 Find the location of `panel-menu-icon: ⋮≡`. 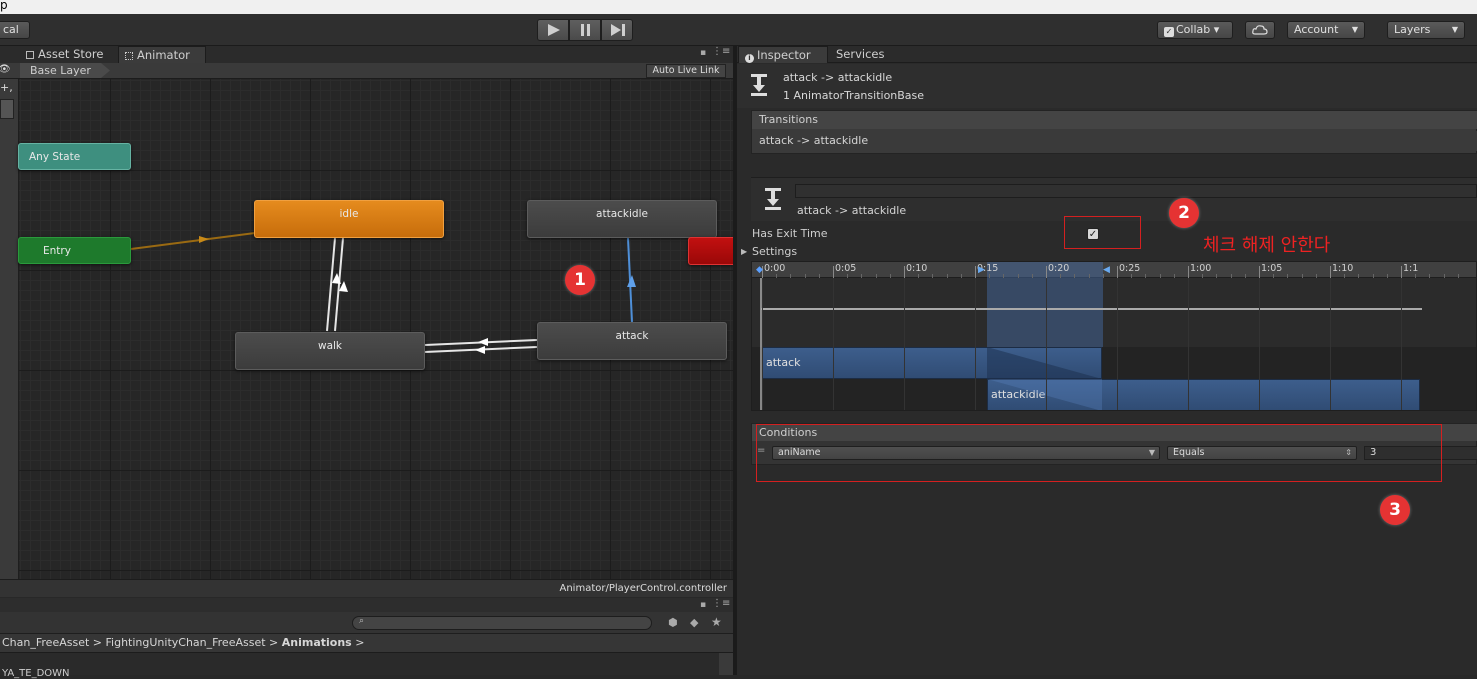

panel-menu-icon: ⋮≡ is located at coordinates (721, 603).